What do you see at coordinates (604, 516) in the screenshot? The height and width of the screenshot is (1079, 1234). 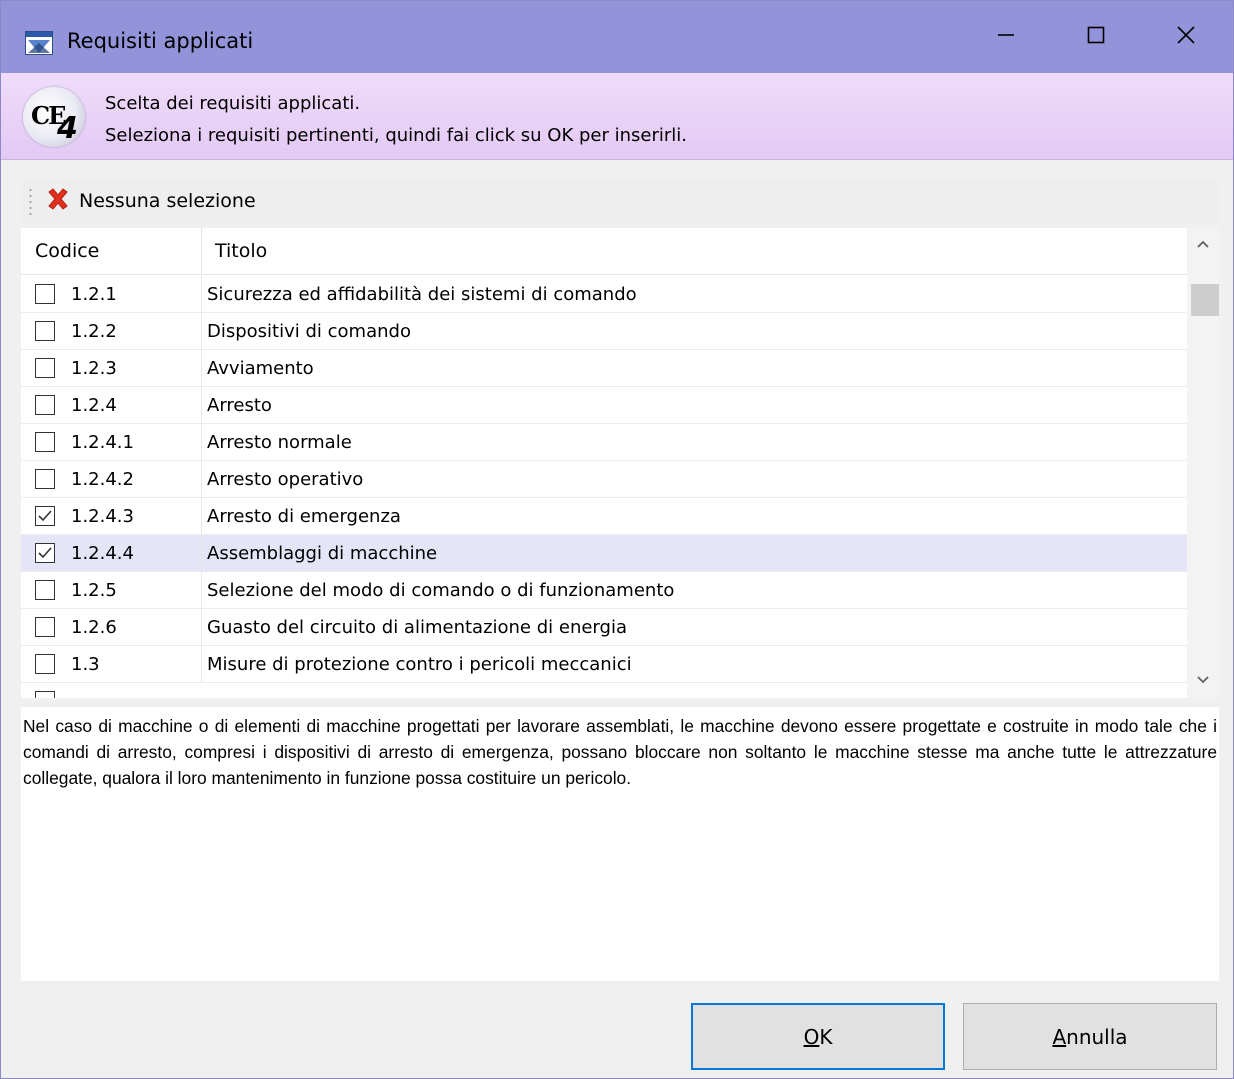 I see `list-row: 1.2.4.3 Arresto di emergenza` at bounding box center [604, 516].